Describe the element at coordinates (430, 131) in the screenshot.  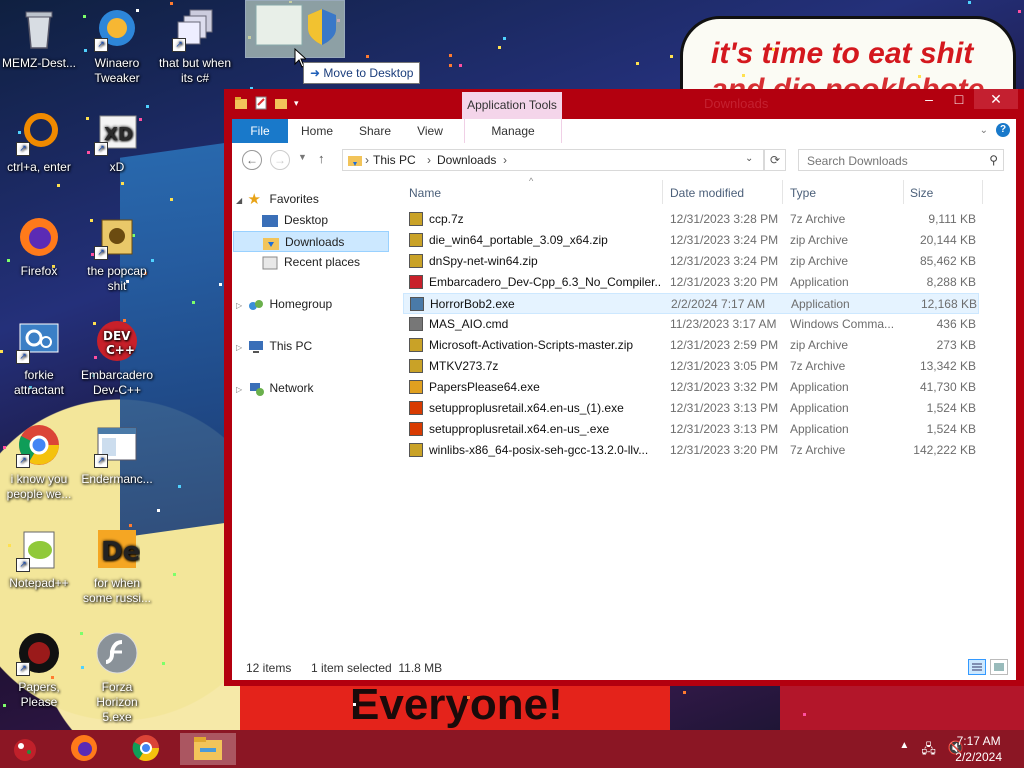
I see `tab-view: View` at that location.